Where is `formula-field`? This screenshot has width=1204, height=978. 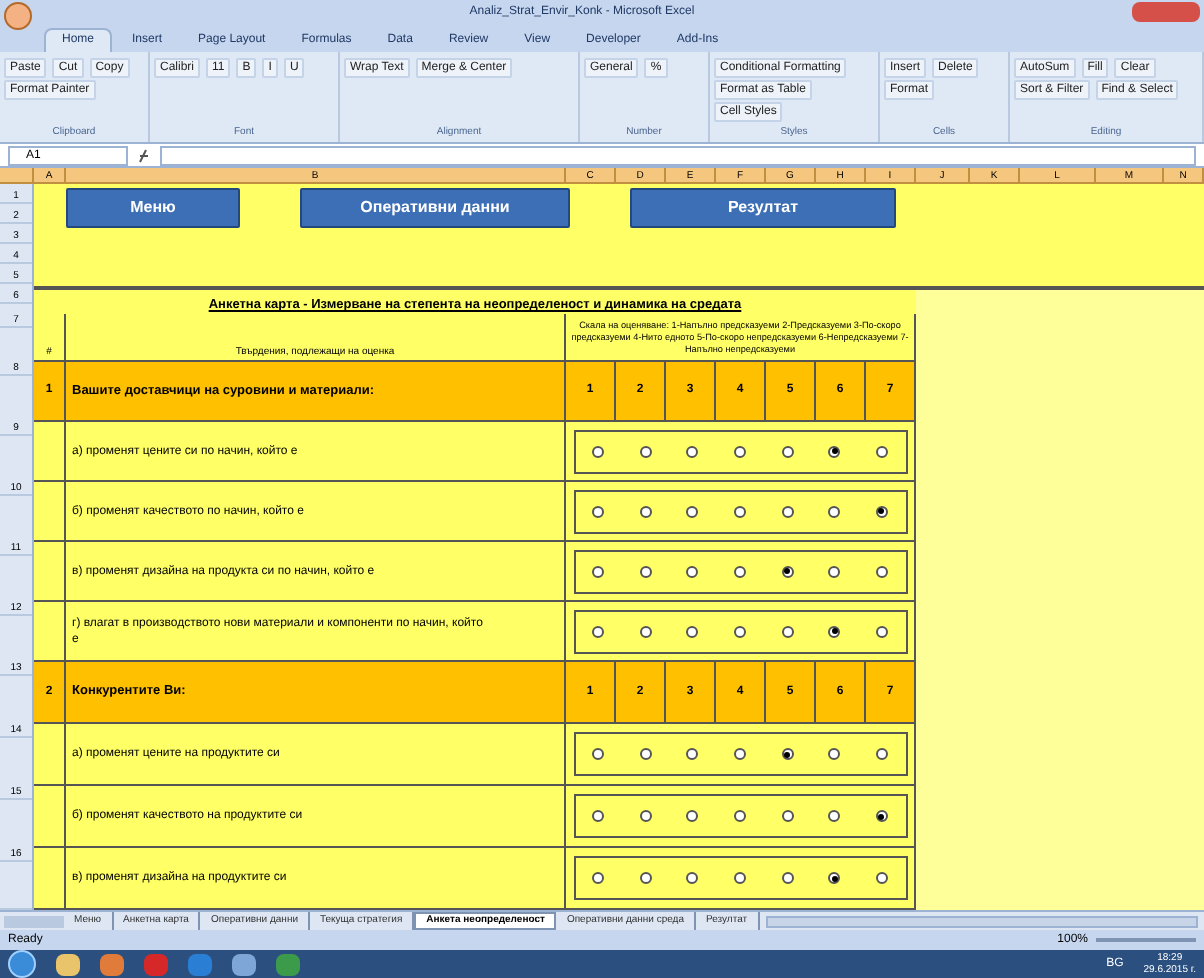 formula-field is located at coordinates (678, 155).